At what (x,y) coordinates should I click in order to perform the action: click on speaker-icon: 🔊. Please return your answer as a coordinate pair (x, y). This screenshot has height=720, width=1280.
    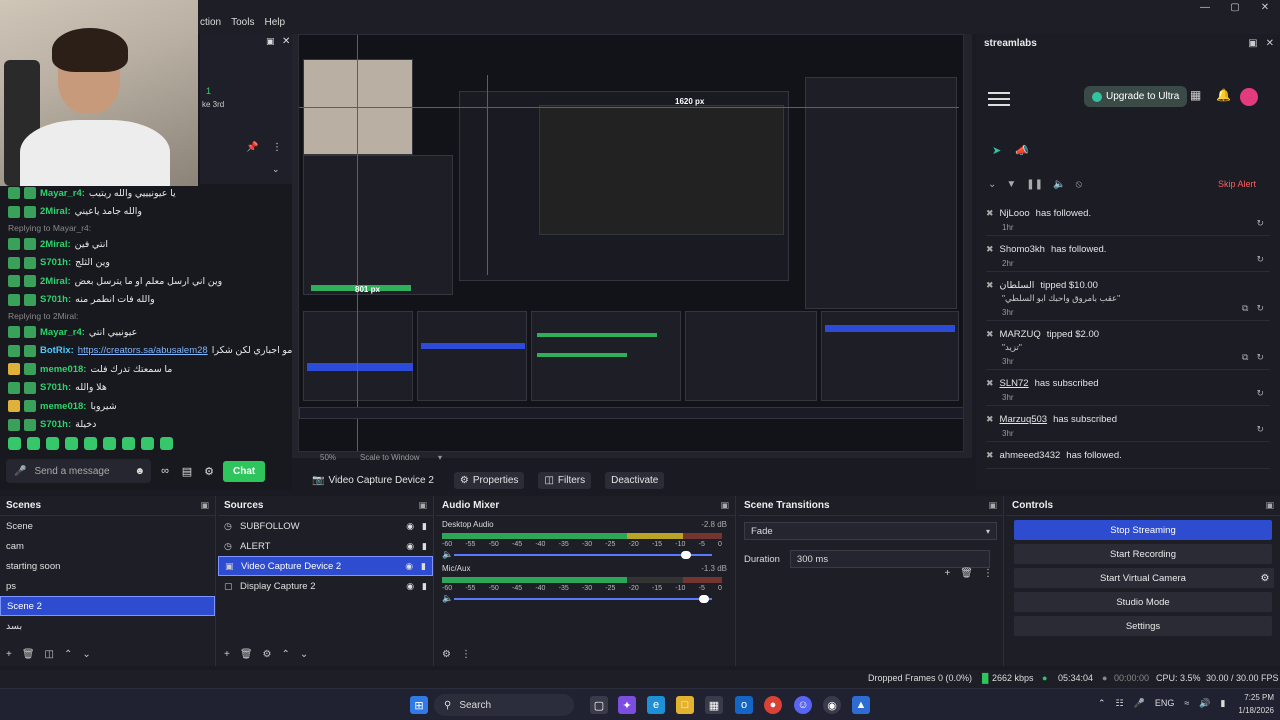
    Looking at the image, I should click on (1204, 703).